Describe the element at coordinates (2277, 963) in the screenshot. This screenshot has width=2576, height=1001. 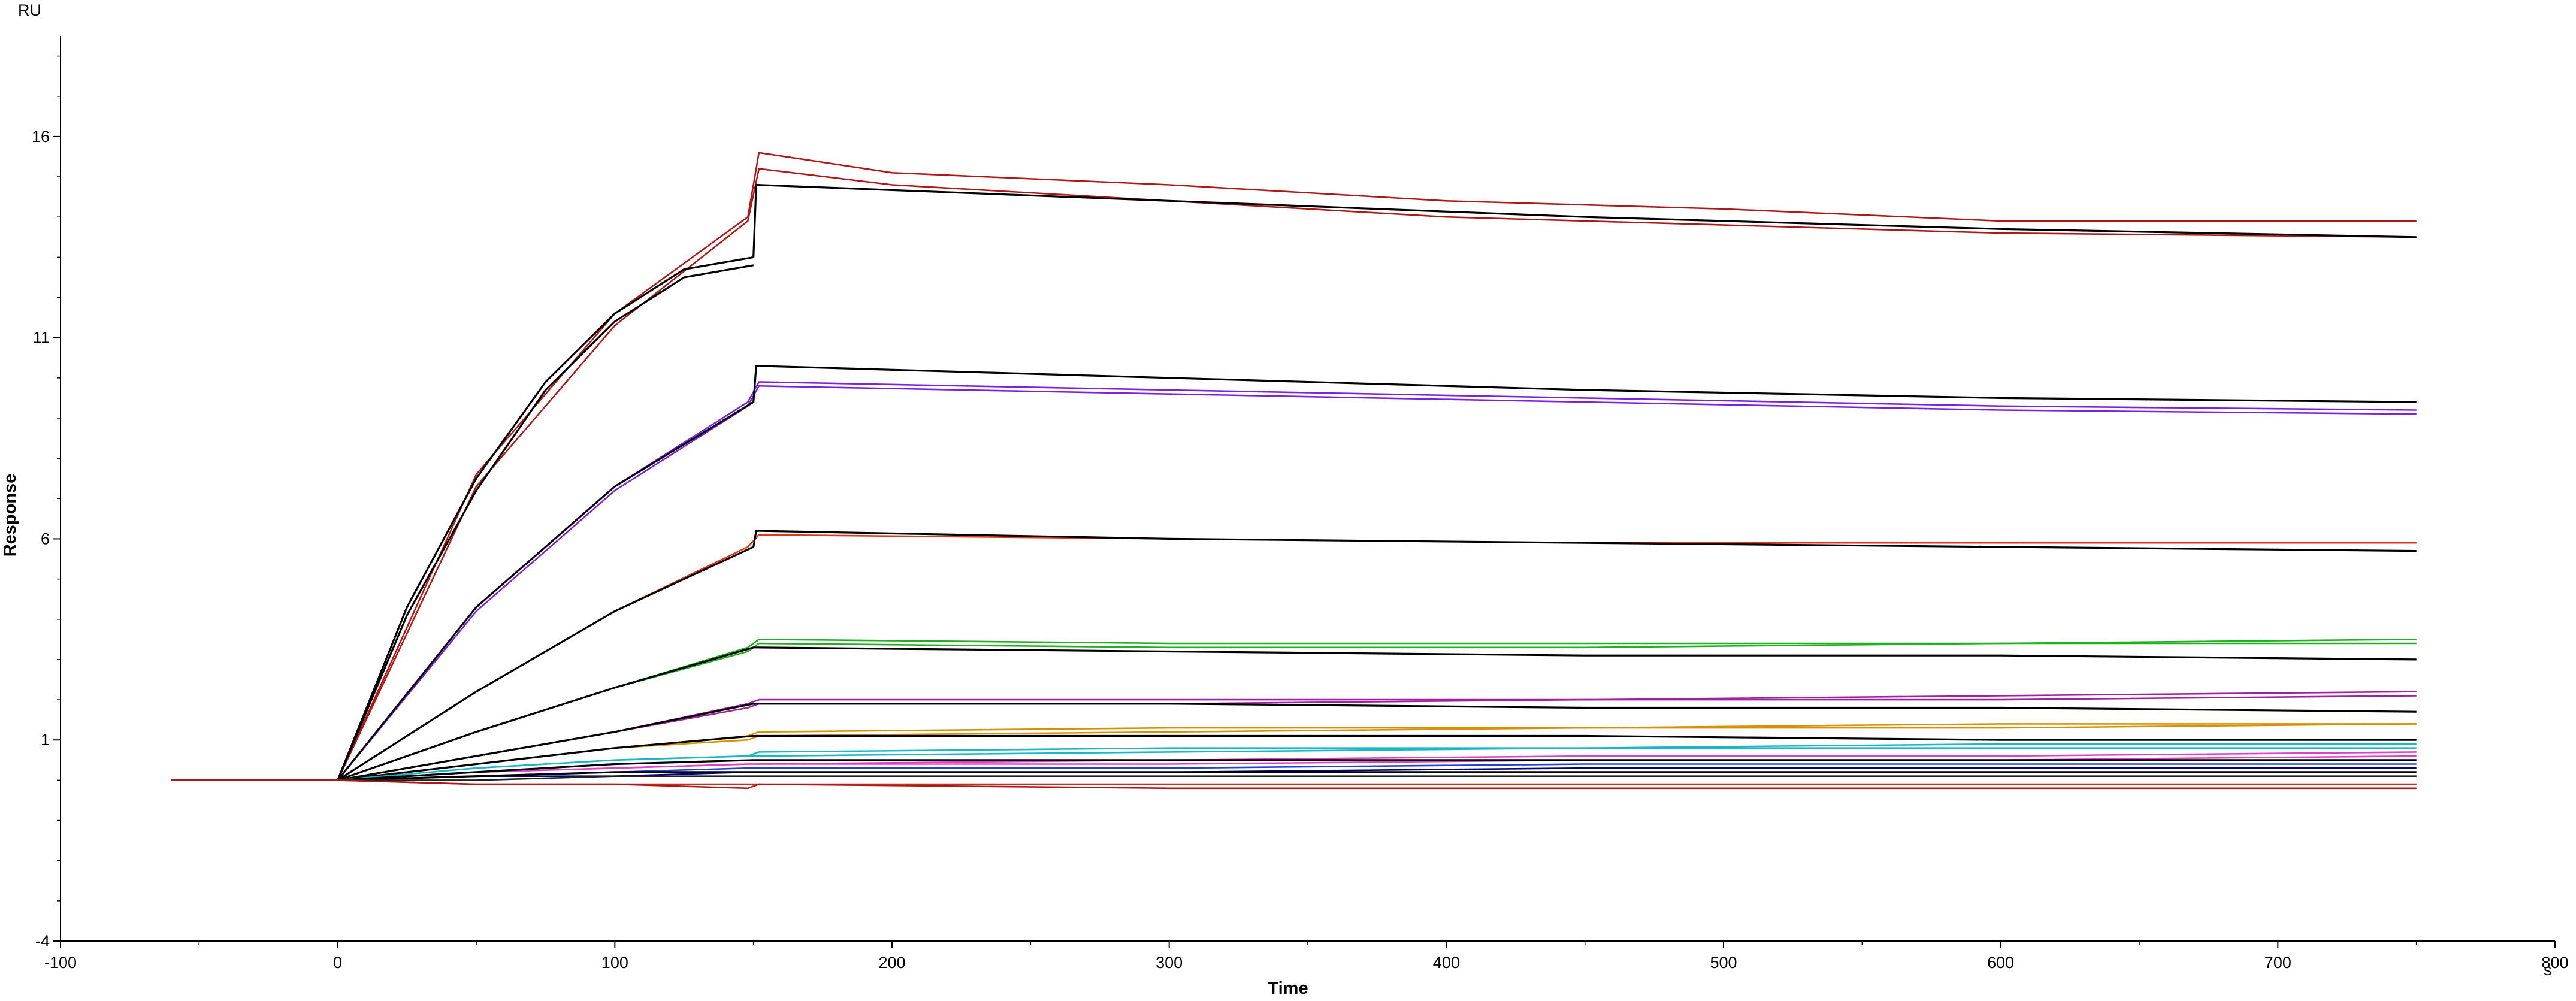
I see `x-tick-label: 700` at that location.